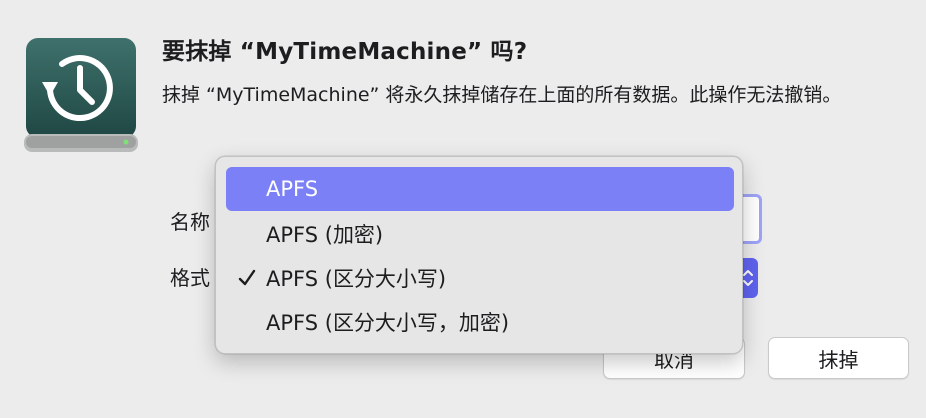 Image resolution: width=926 pixels, height=418 pixels. What do you see at coordinates (345, 52) in the screenshot?
I see `dialog-title: 要抹掉 “MyTimeMachine” 吗?` at bounding box center [345, 52].